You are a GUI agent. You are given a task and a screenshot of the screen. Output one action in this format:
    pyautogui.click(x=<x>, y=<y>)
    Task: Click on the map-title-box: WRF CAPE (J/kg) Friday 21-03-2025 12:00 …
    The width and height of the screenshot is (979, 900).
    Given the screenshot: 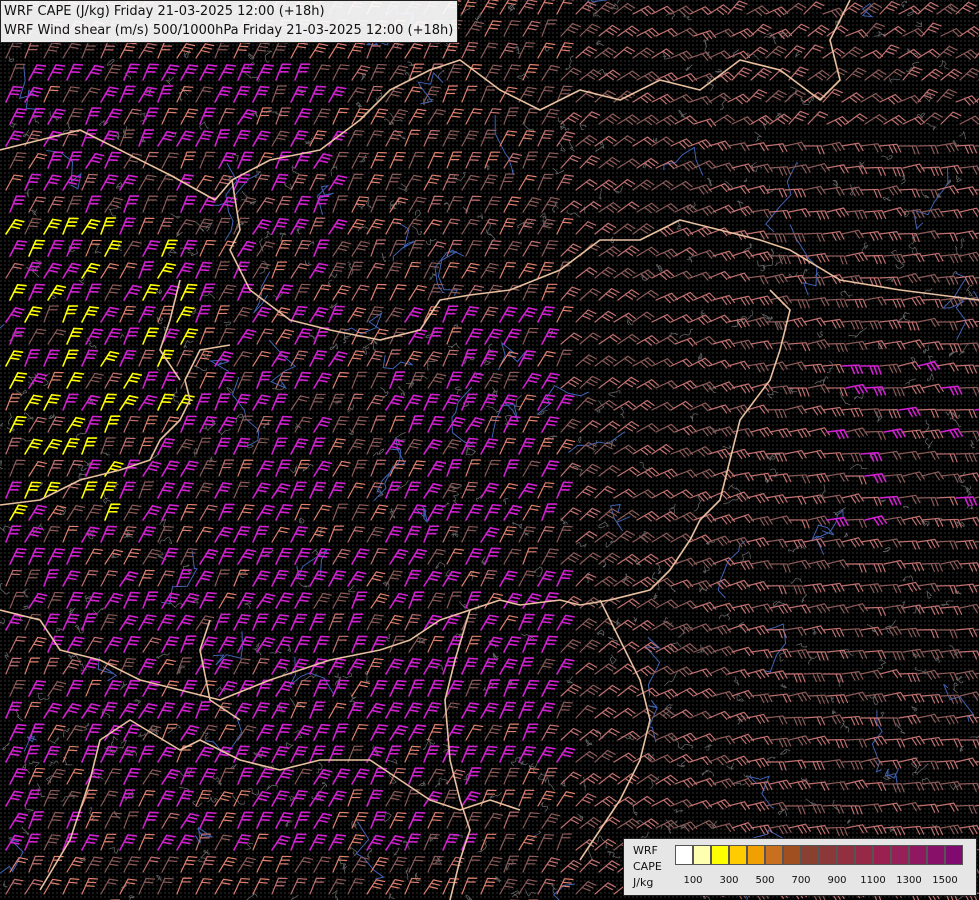 What is the action you would take?
    pyautogui.click(x=229, y=21)
    